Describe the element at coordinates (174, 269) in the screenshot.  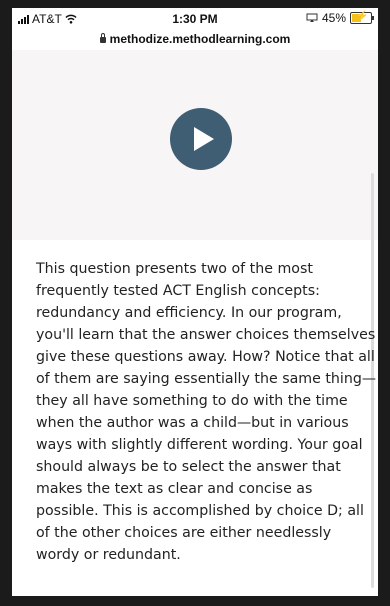
I see `explanation-line: This question presents two of the most` at that location.